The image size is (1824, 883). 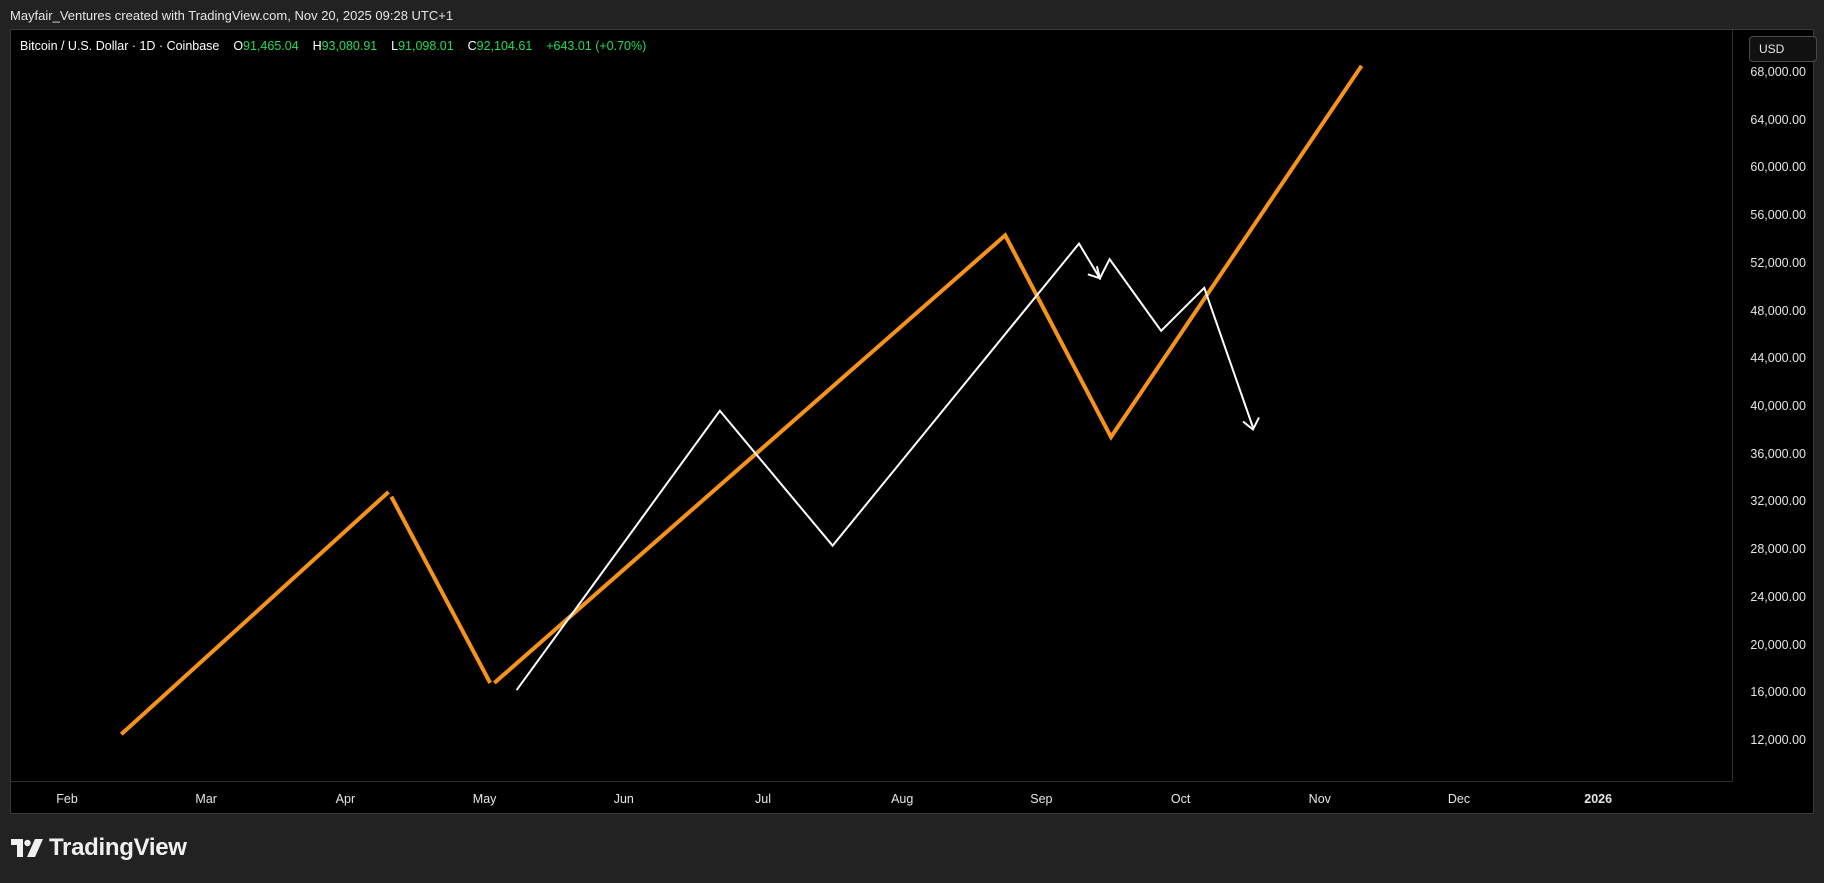 What do you see at coordinates (1778, 740) in the screenshot?
I see `price-tick-label: 12,000.00` at bounding box center [1778, 740].